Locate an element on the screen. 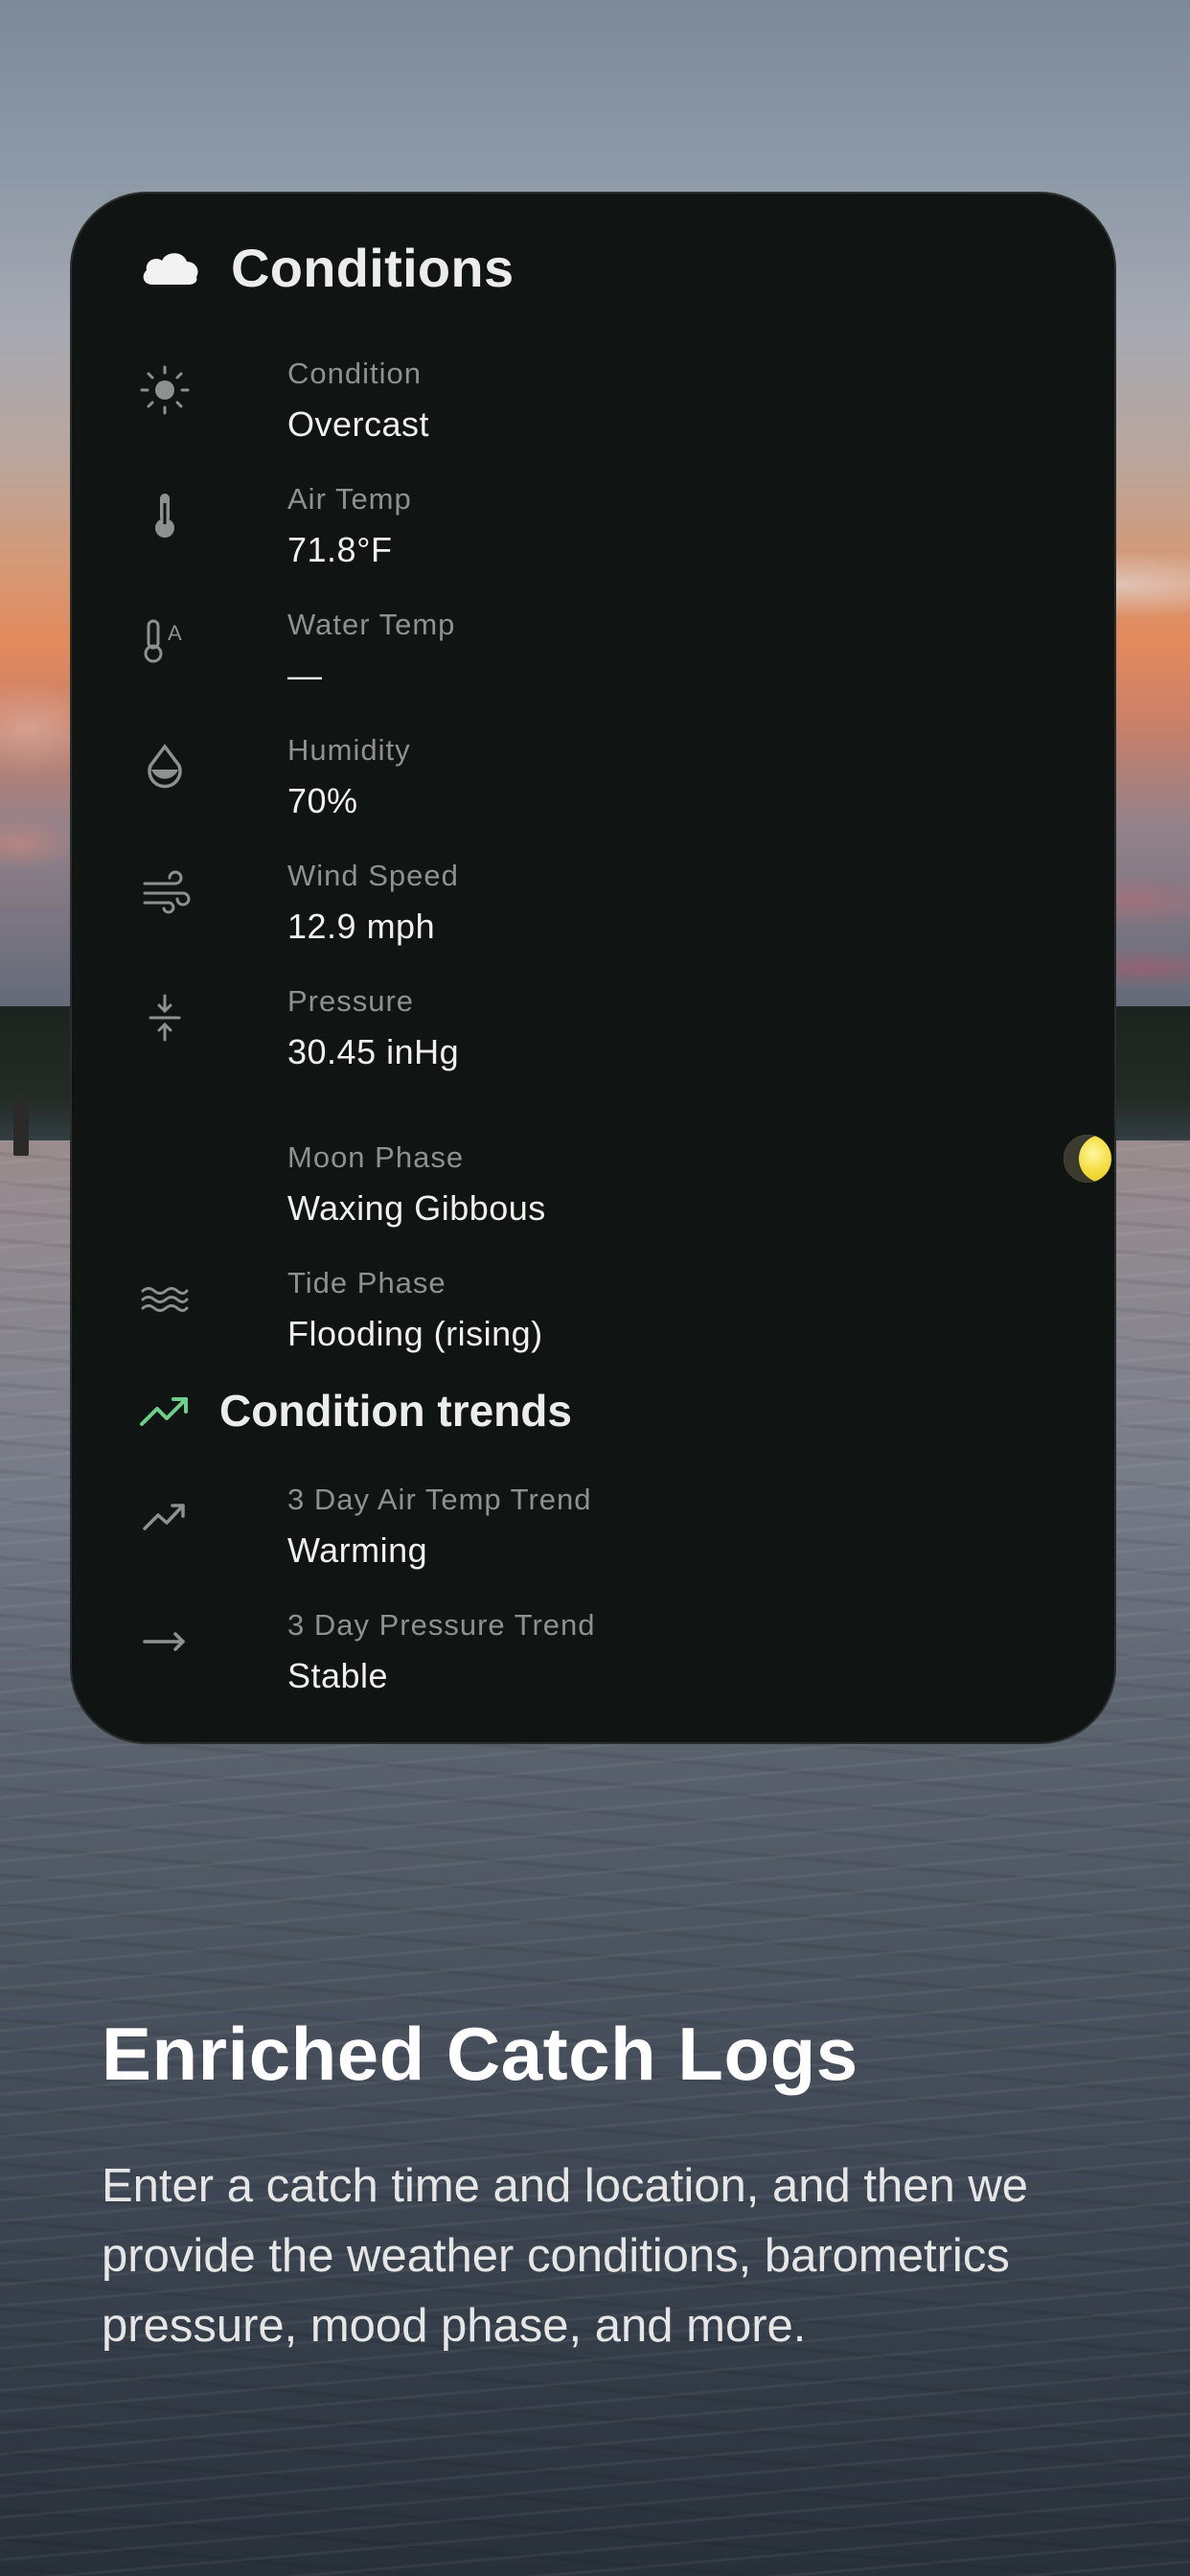  air-temp-value: 71.8°F is located at coordinates (340, 549).